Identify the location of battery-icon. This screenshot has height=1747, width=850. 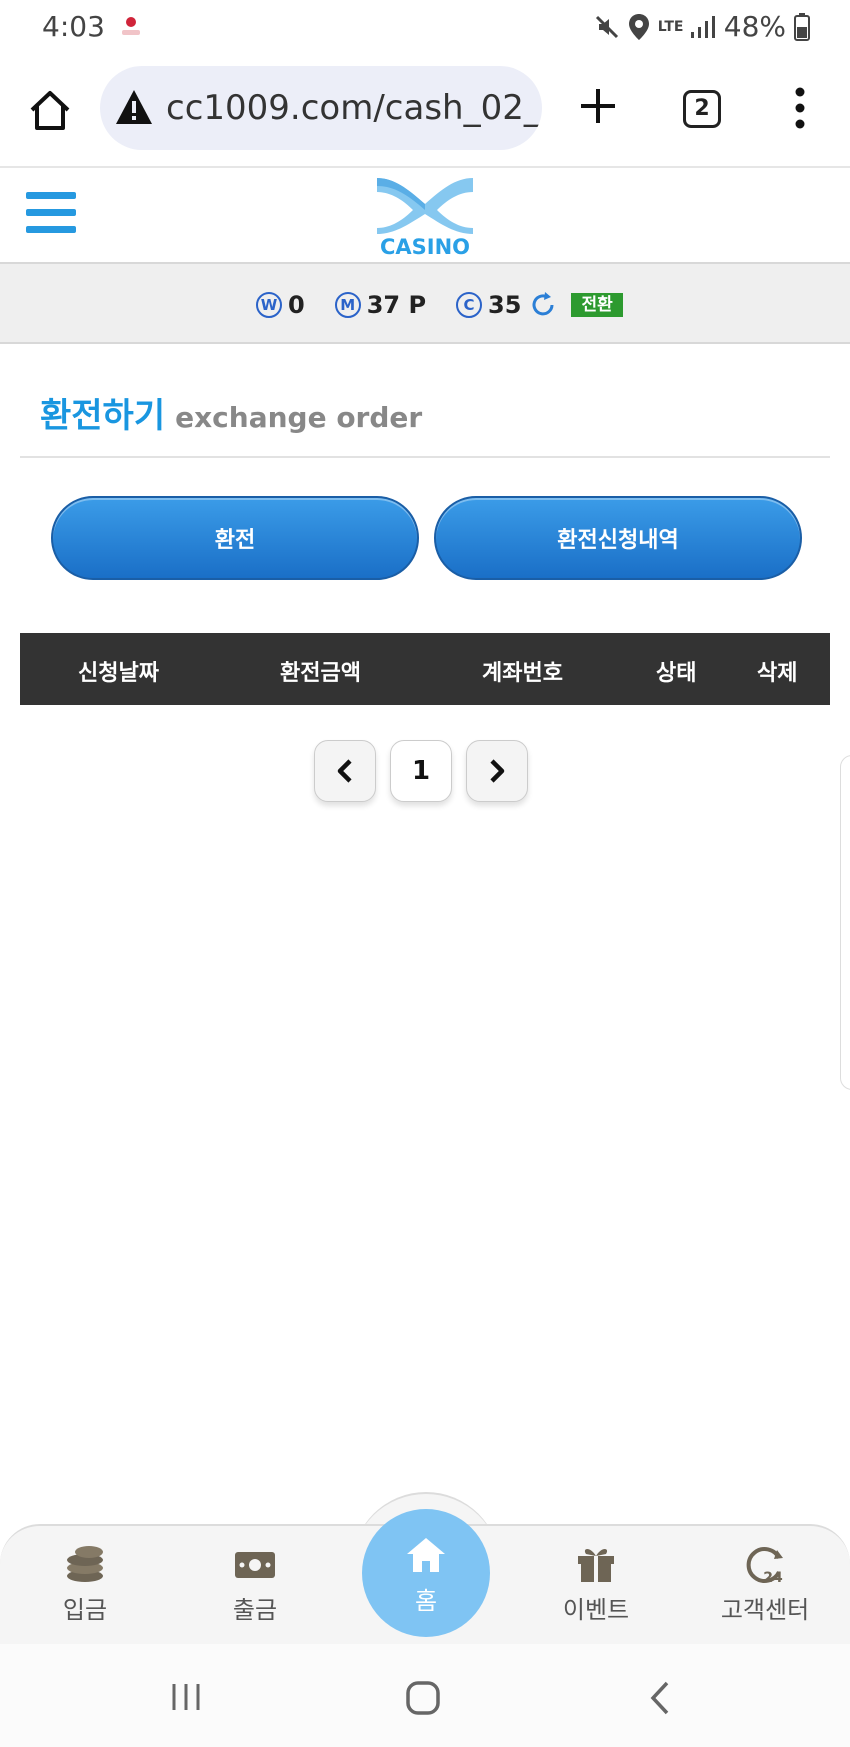
(802, 26).